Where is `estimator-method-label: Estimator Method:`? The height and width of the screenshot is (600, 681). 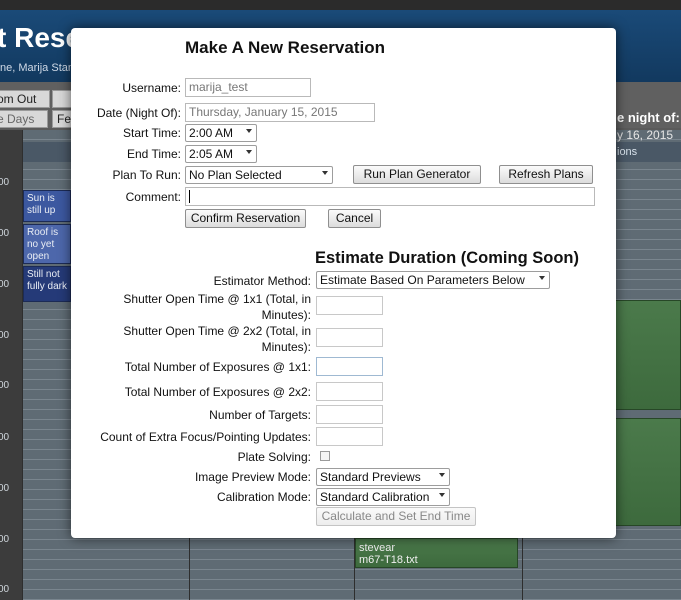 estimator-method-label: Estimator Method: is located at coordinates (262, 281).